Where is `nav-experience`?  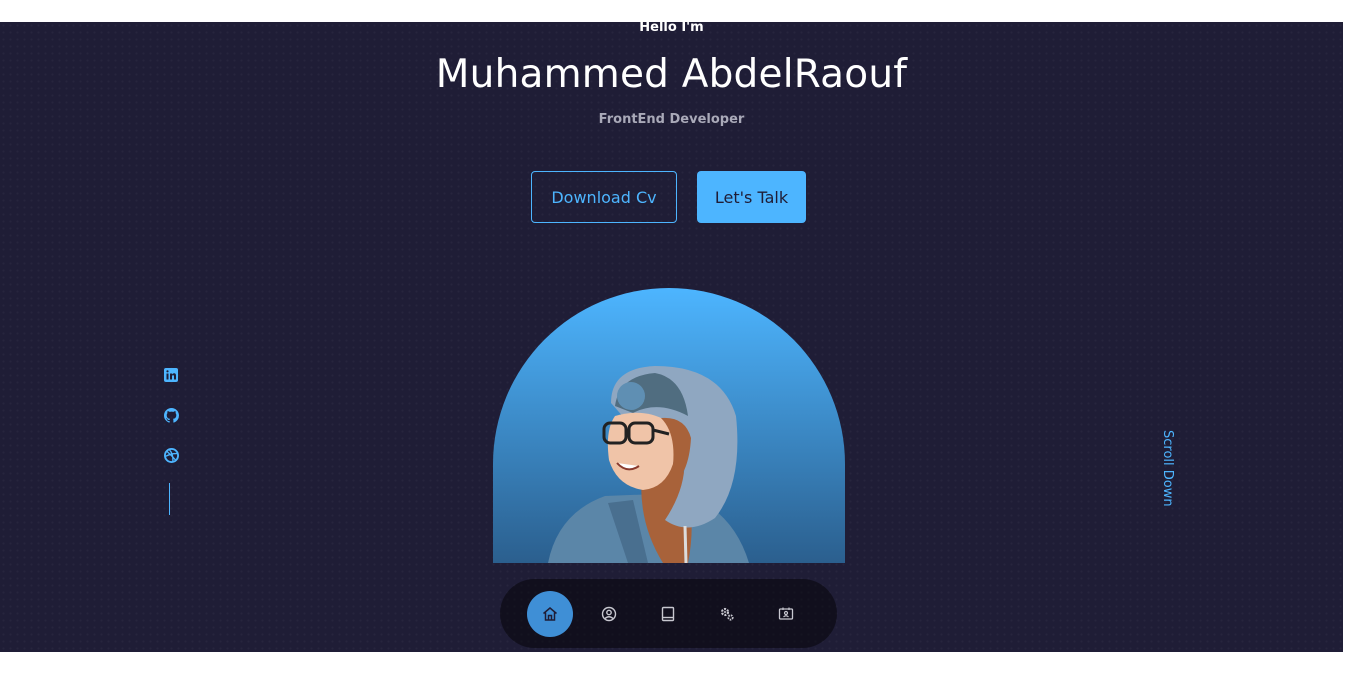 nav-experience is located at coordinates (668, 614).